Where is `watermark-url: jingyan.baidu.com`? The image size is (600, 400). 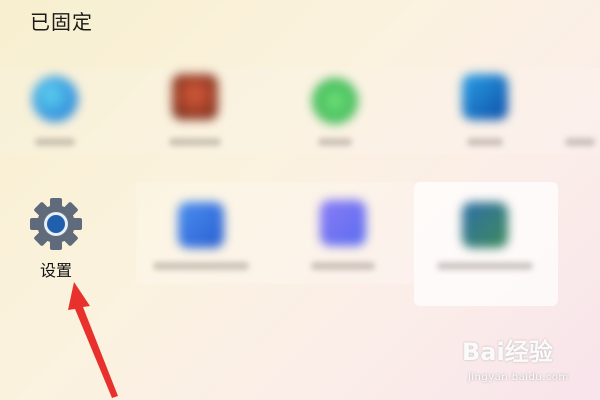
watermark-url: jingyan.baidu.com is located at coordinates (518, 377).